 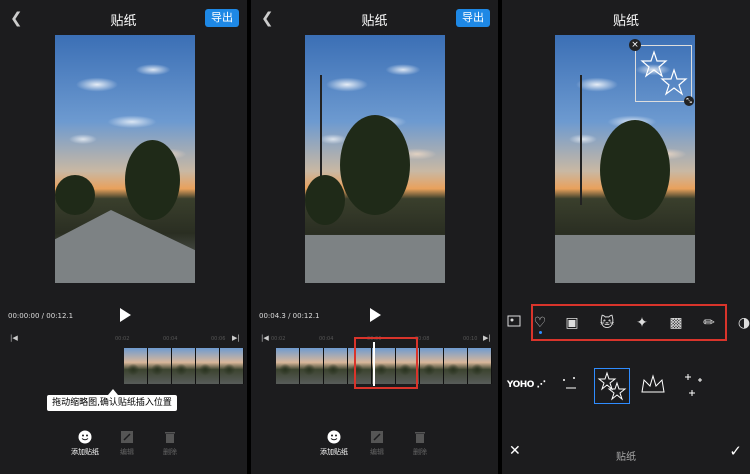 I want to click on resize-icon: ⤡, so click(x=689, y=101).